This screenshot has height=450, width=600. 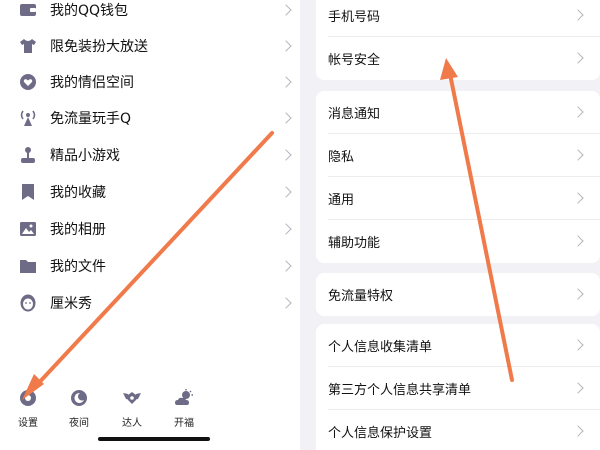 I want to click on general-label: 通用, so click(x=341, y=200).